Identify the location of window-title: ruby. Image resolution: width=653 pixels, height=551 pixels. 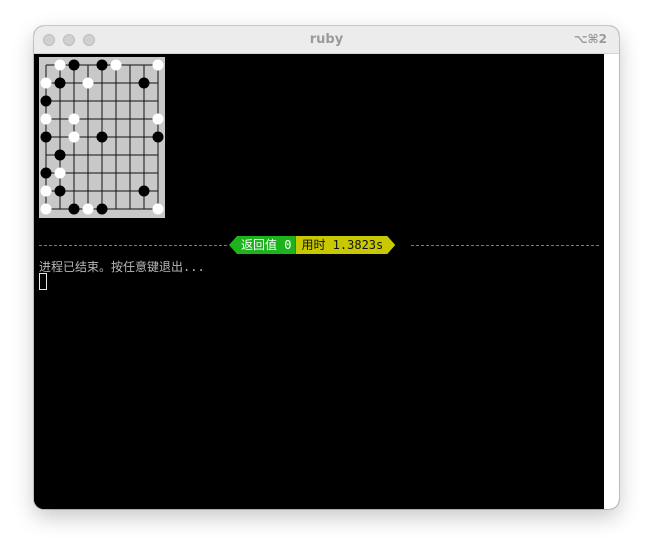
(326, 39).